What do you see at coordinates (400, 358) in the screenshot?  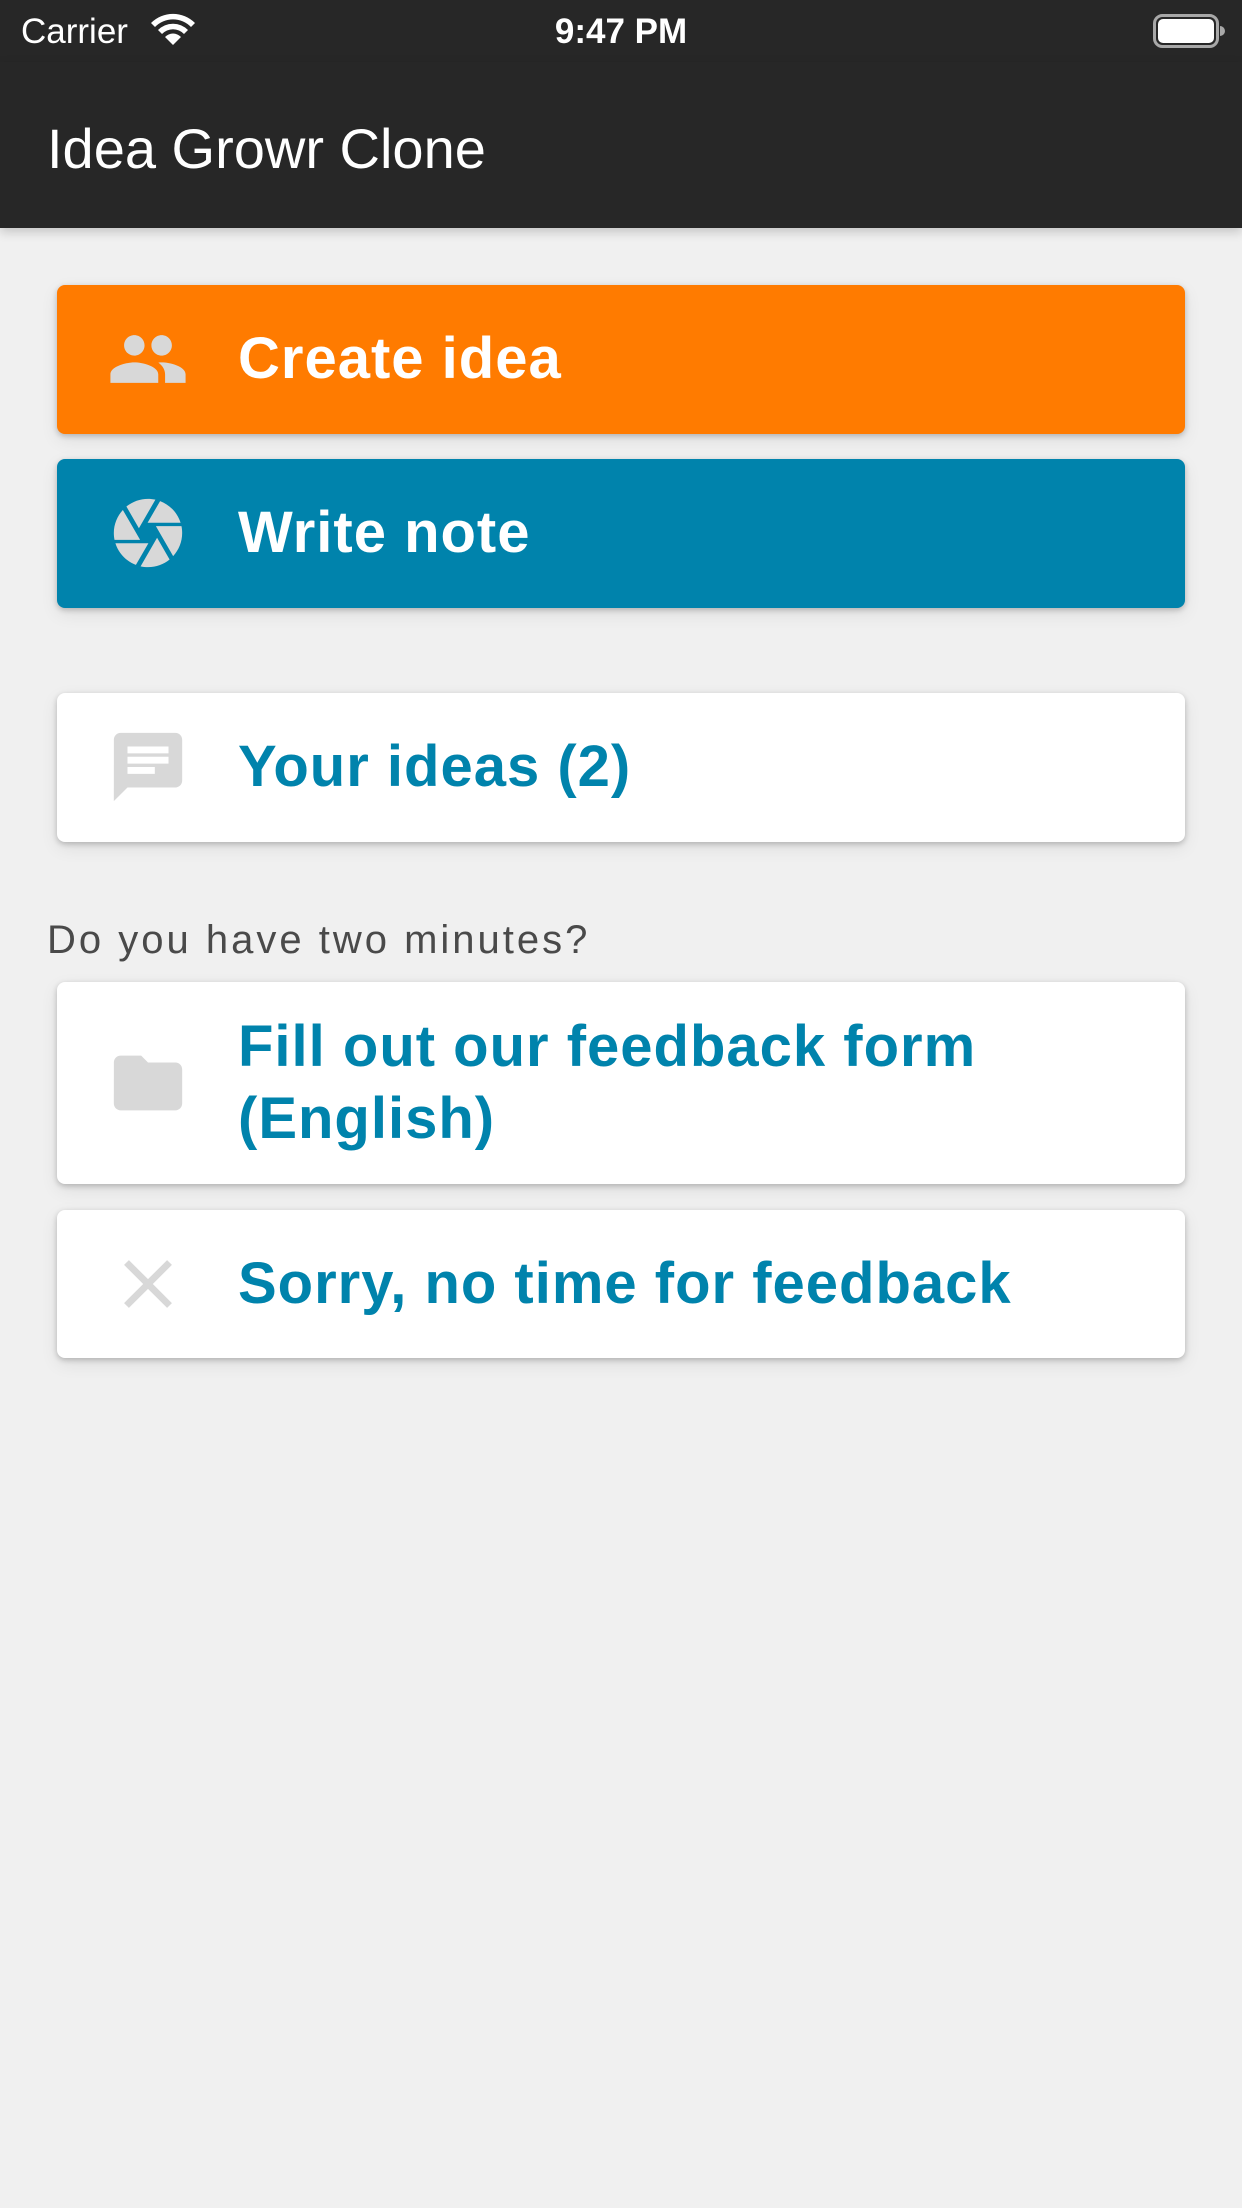 I see `create-idea-label: Create idea` at bounding box center [400, 358].